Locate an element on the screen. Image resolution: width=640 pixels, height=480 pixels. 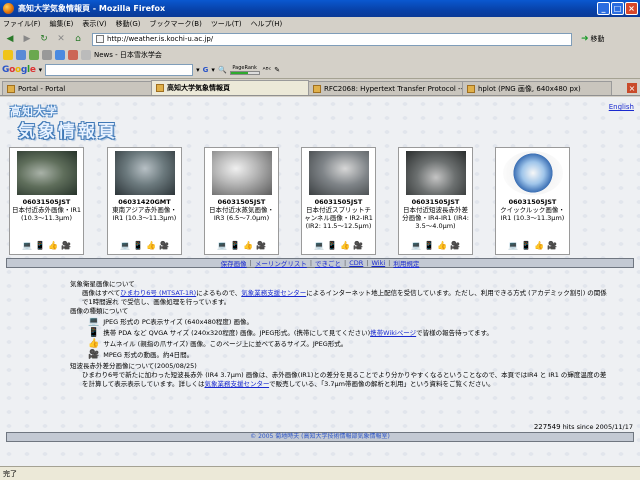
footer-copyright: © 2005 菊地時夫 (高知大学技術情報部気象情報室) is located at coordinates (320, 437).